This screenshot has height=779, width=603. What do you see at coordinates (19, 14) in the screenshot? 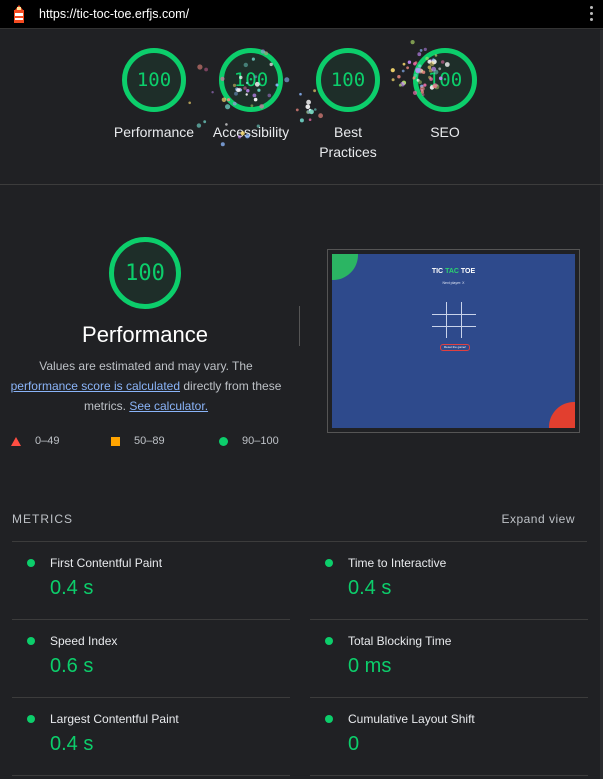
I see `lighthouse-icon` at bounding box center [19, 14].